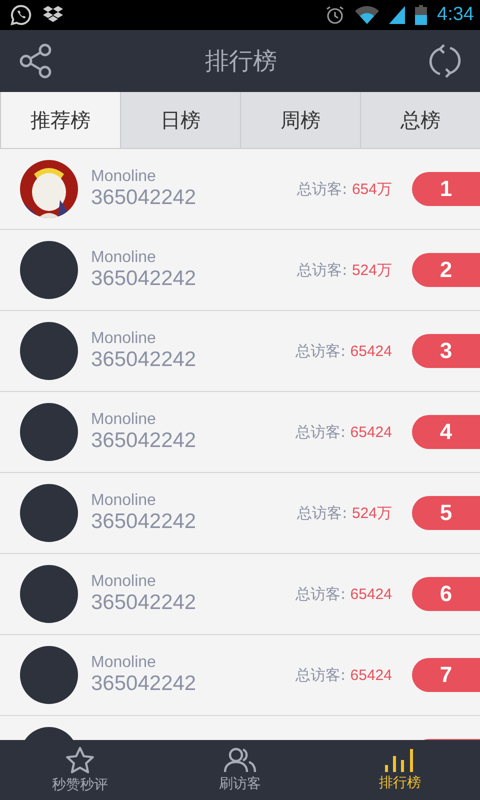 The image size is (480, 800). I want to click on refresh-button, so click(445, 61).